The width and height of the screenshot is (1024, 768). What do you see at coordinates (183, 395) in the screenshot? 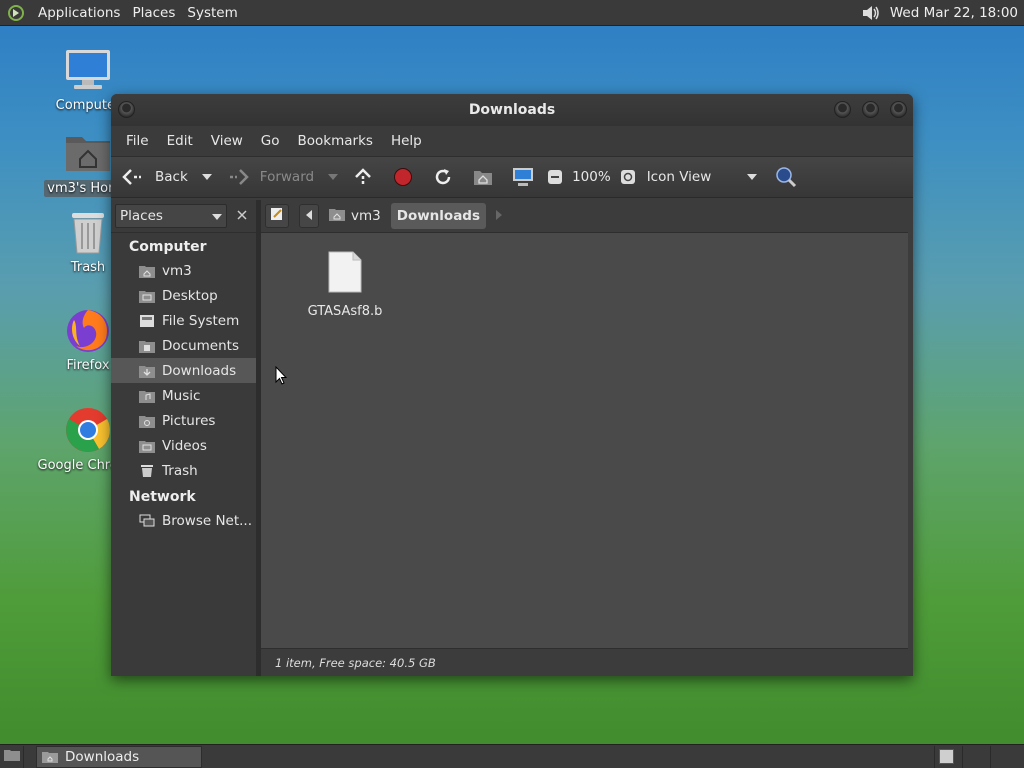
I see `sidebar-item-music: Music` at bounding box center [183, 395].